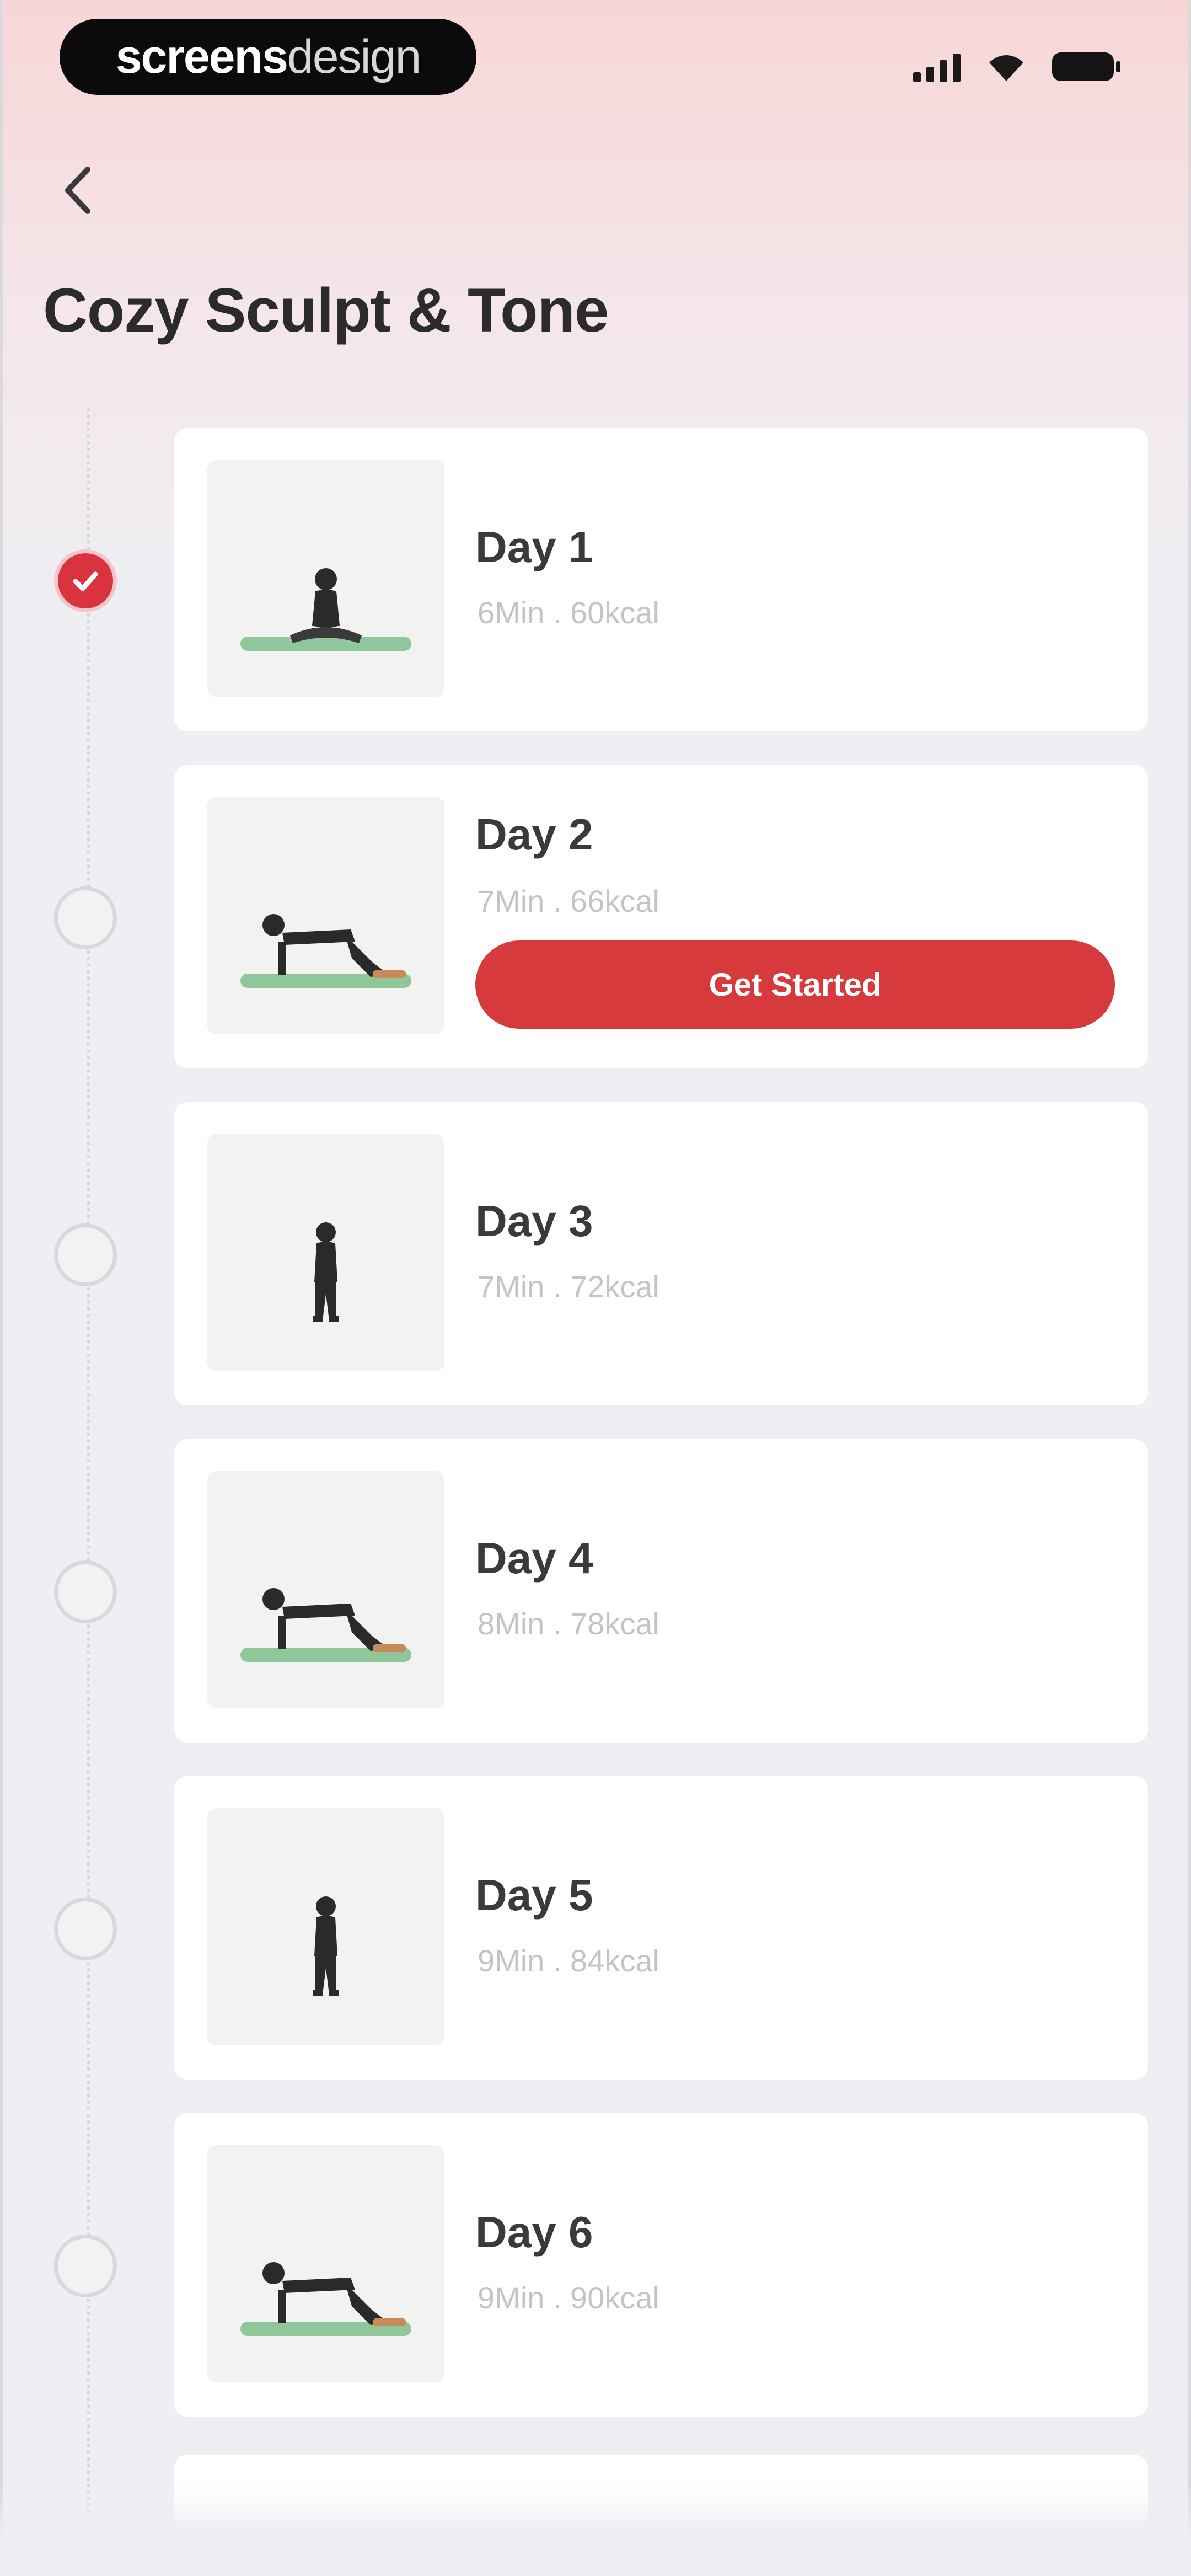 The width and height of the screenshot is (1191, 2576). Describe the element at coordinates (569, 612) in the screenshot. I see `day-duration-calories: 6Min . 60kcal` at that location.